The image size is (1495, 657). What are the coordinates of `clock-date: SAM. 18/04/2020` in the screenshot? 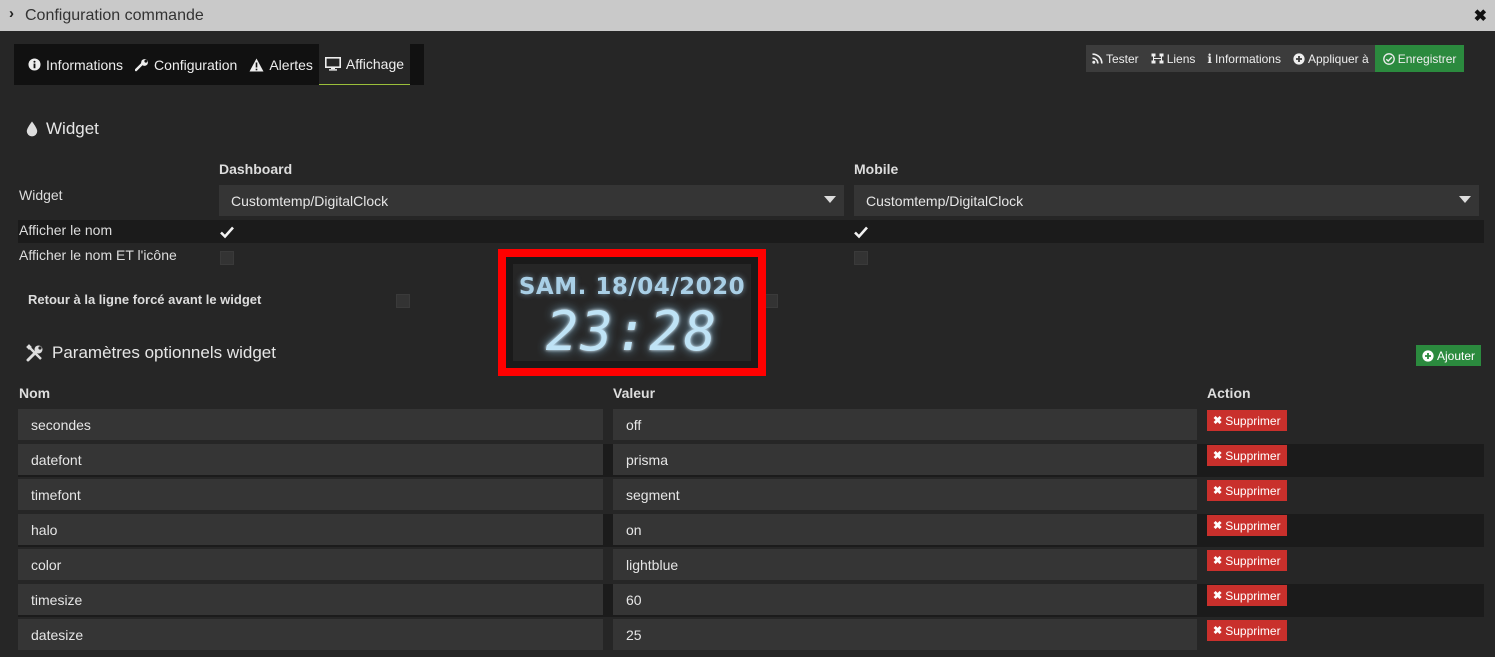 It's located at (632, 287).